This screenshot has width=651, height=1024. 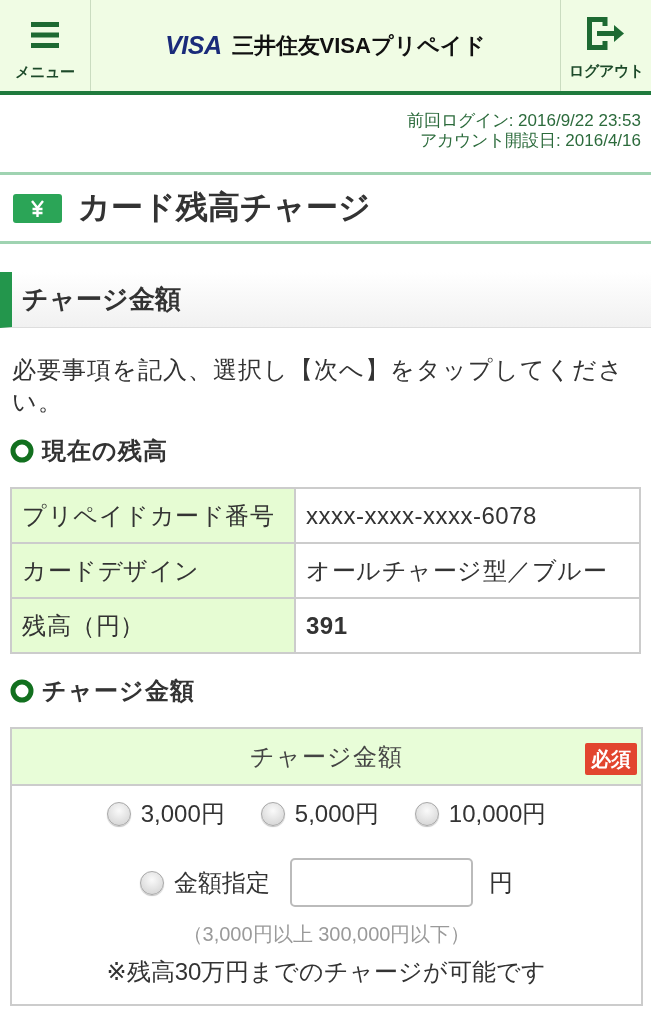 I want to click on subsection-title: チャージ金額, so click(x=118, y=691).